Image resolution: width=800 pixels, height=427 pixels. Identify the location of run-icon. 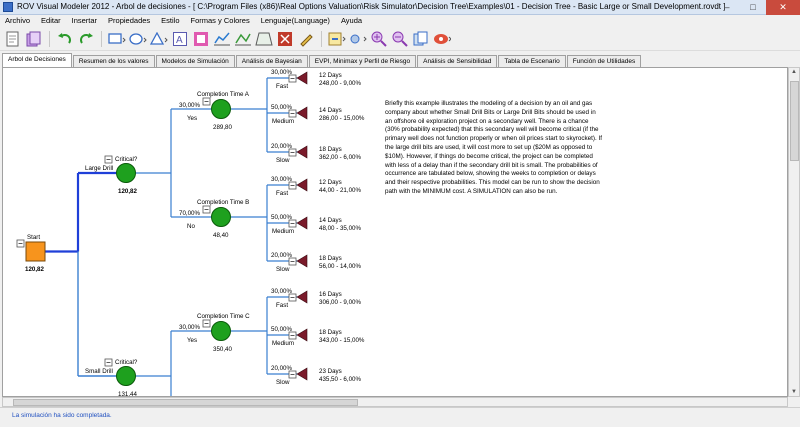
(337, 39).